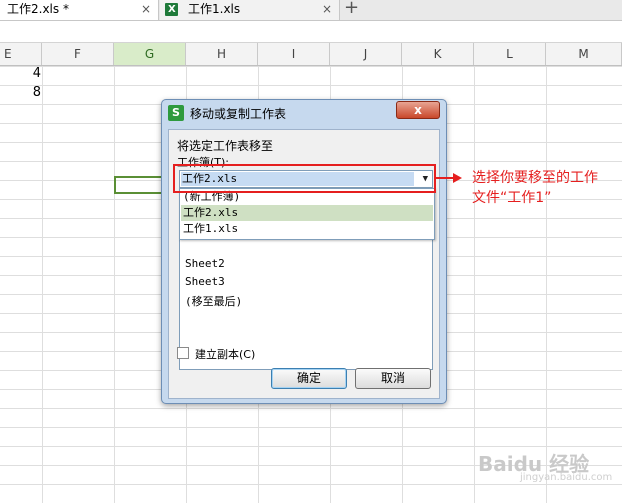 The image size is (622, 503). What do you see at coordinates (176, 113) in the screenshot?
I see `app-logo-icon: S` at bounding box center [176, 113].